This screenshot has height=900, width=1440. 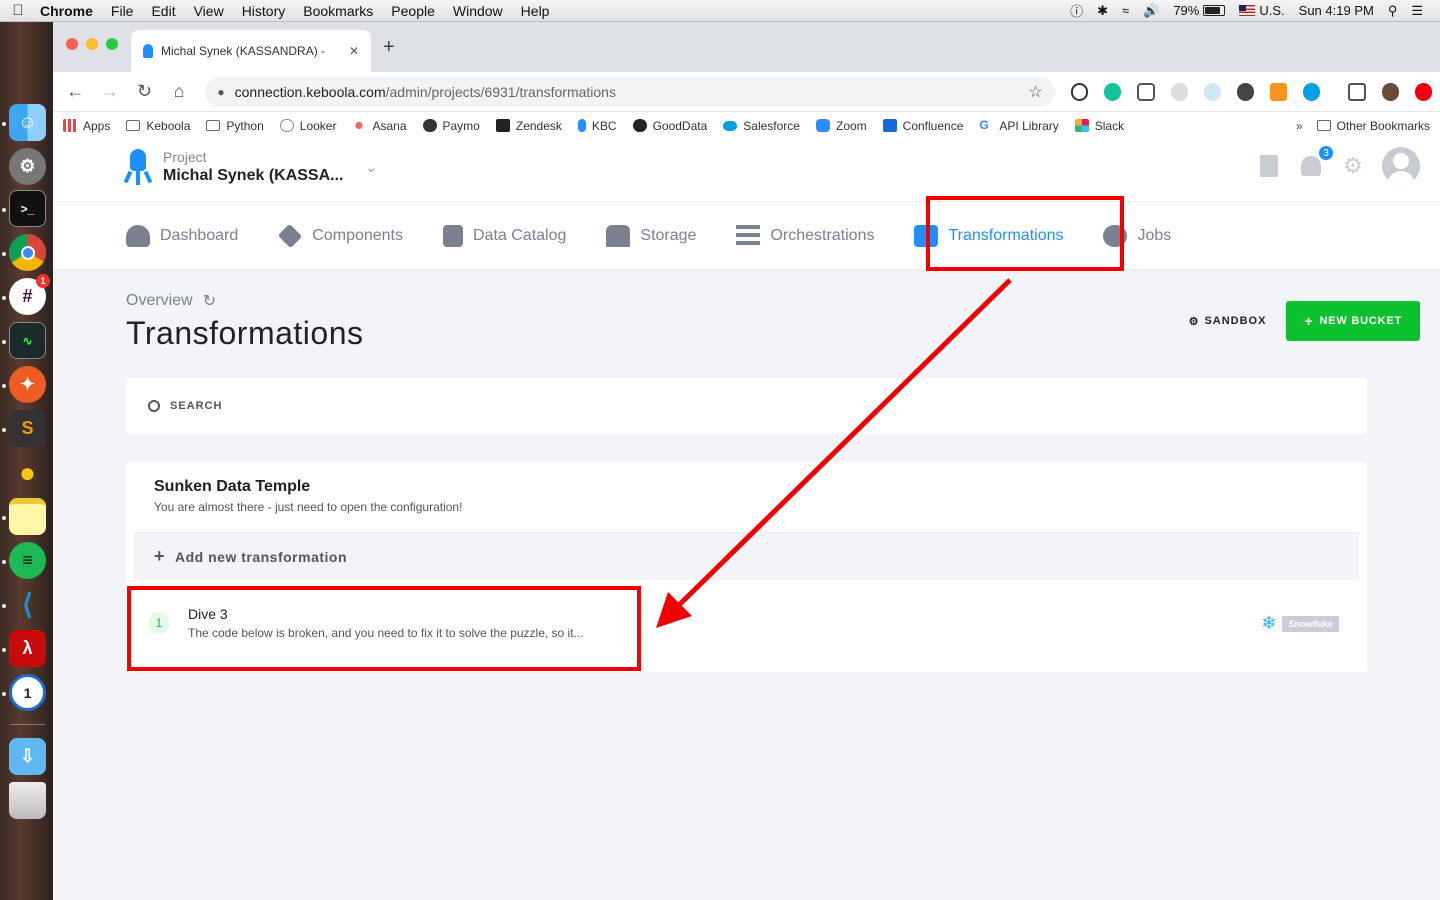 What do you see at coordinates (1393, 11) in the screenshot?
I see `spotlight-icon: ⚲` at bounding box center [1393, 11].